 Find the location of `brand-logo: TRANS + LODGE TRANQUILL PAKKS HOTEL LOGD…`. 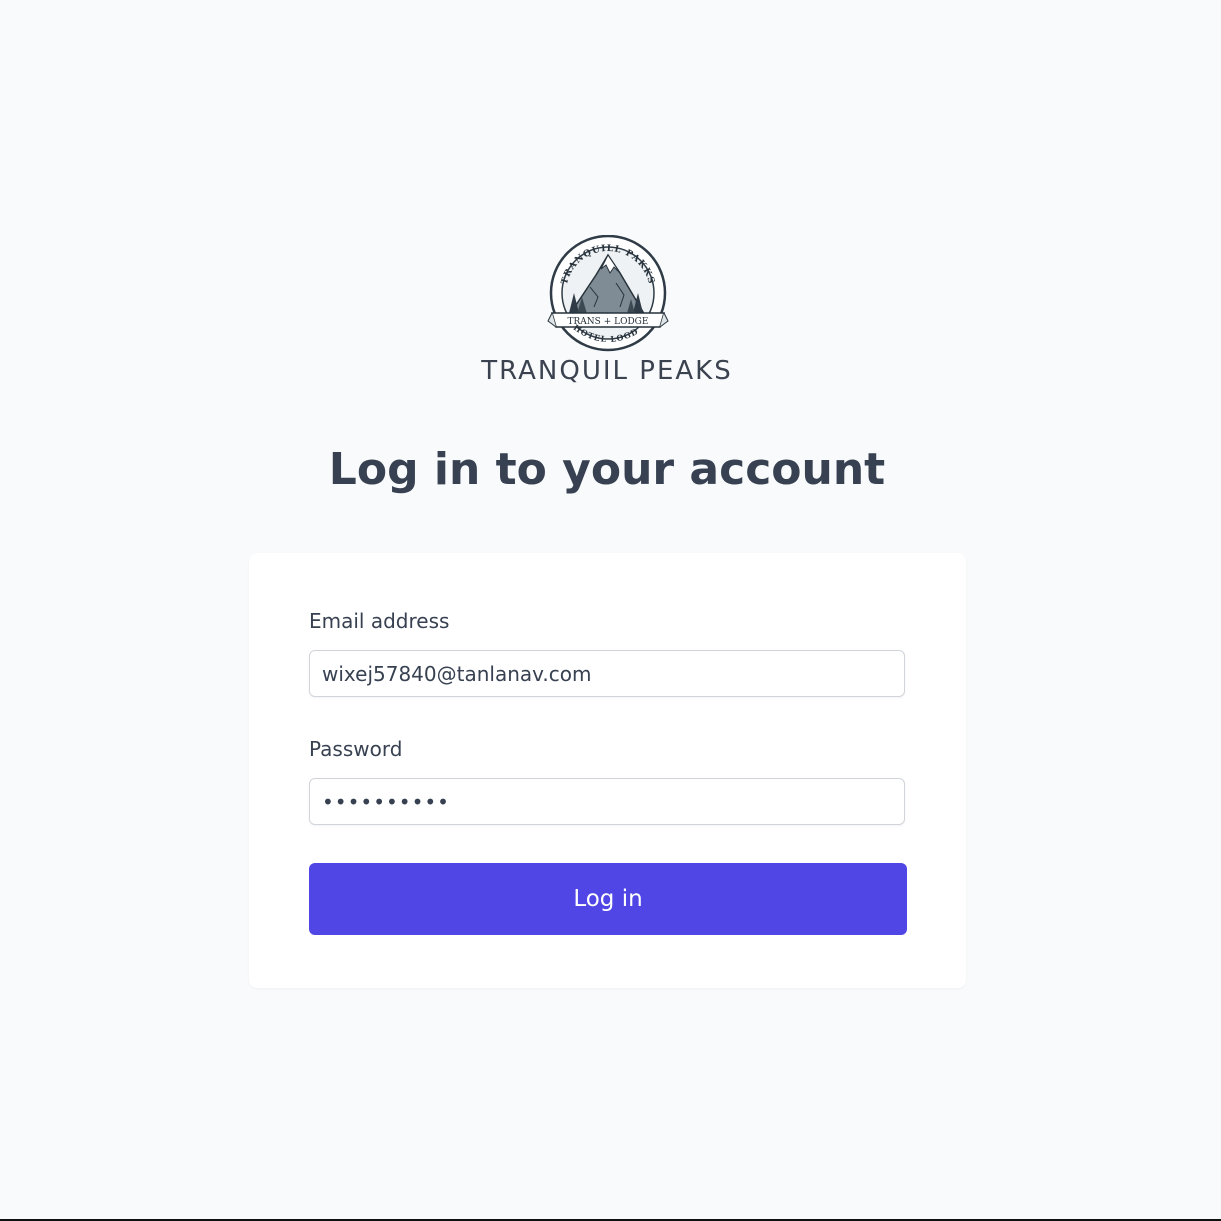

brand-logo: TRANS + LODGE TRANQUILL PAKKS HOTEL LOGD… is located at coordinates (606, 290).